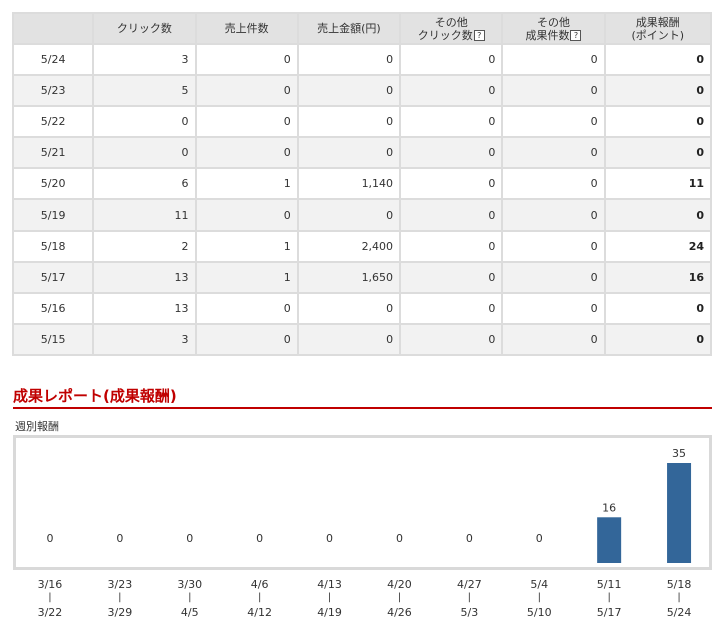 This screenshot has height=631, width=727. What do you see at coordinates (50, 584) in the screenshot?
I see `x-tick-label-start: 3/16` at bounding box center [50, 584].